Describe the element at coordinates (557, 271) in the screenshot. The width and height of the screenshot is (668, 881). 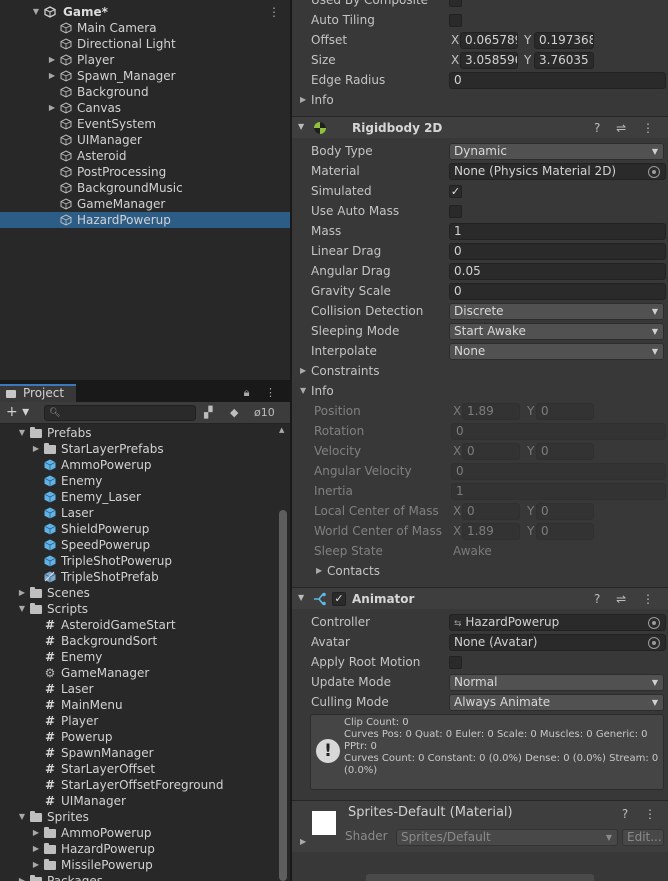
I see `angular-drag-field: 0.05` at that location.